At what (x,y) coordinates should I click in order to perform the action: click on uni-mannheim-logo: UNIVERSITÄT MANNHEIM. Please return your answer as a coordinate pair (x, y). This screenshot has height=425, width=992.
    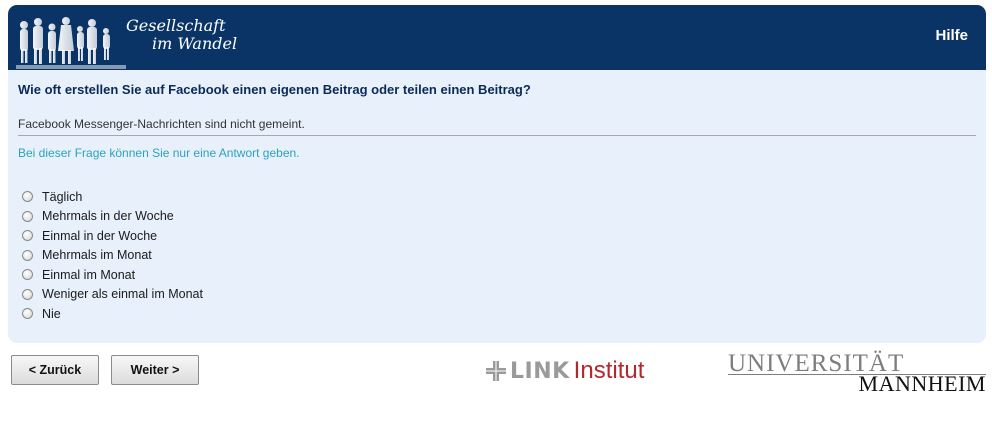
    Looking at the image, I should click on (857, 373).